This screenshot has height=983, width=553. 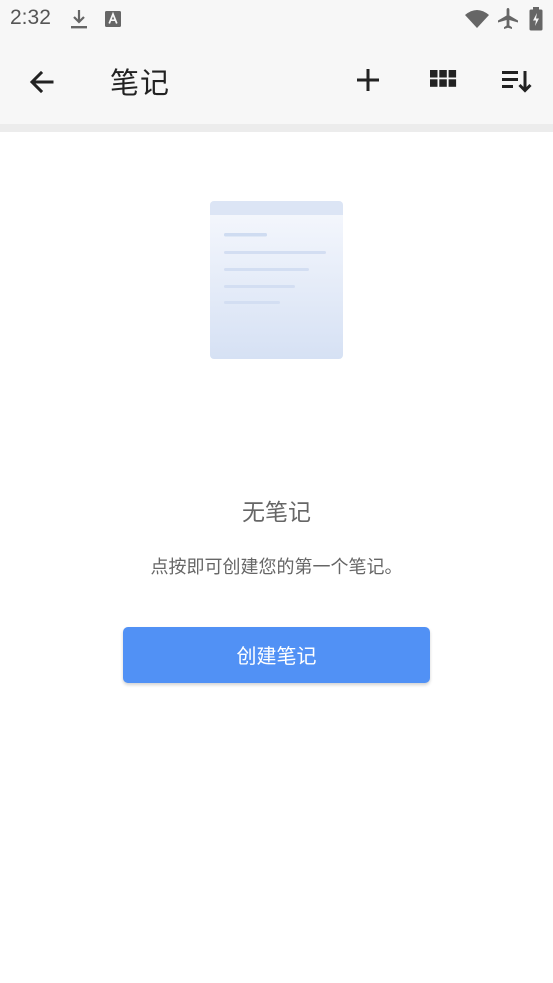 What do you see at coordinates (140, 83) in the screenshot?
I see `page-title: 笔记` at bounding box center [140, 83].